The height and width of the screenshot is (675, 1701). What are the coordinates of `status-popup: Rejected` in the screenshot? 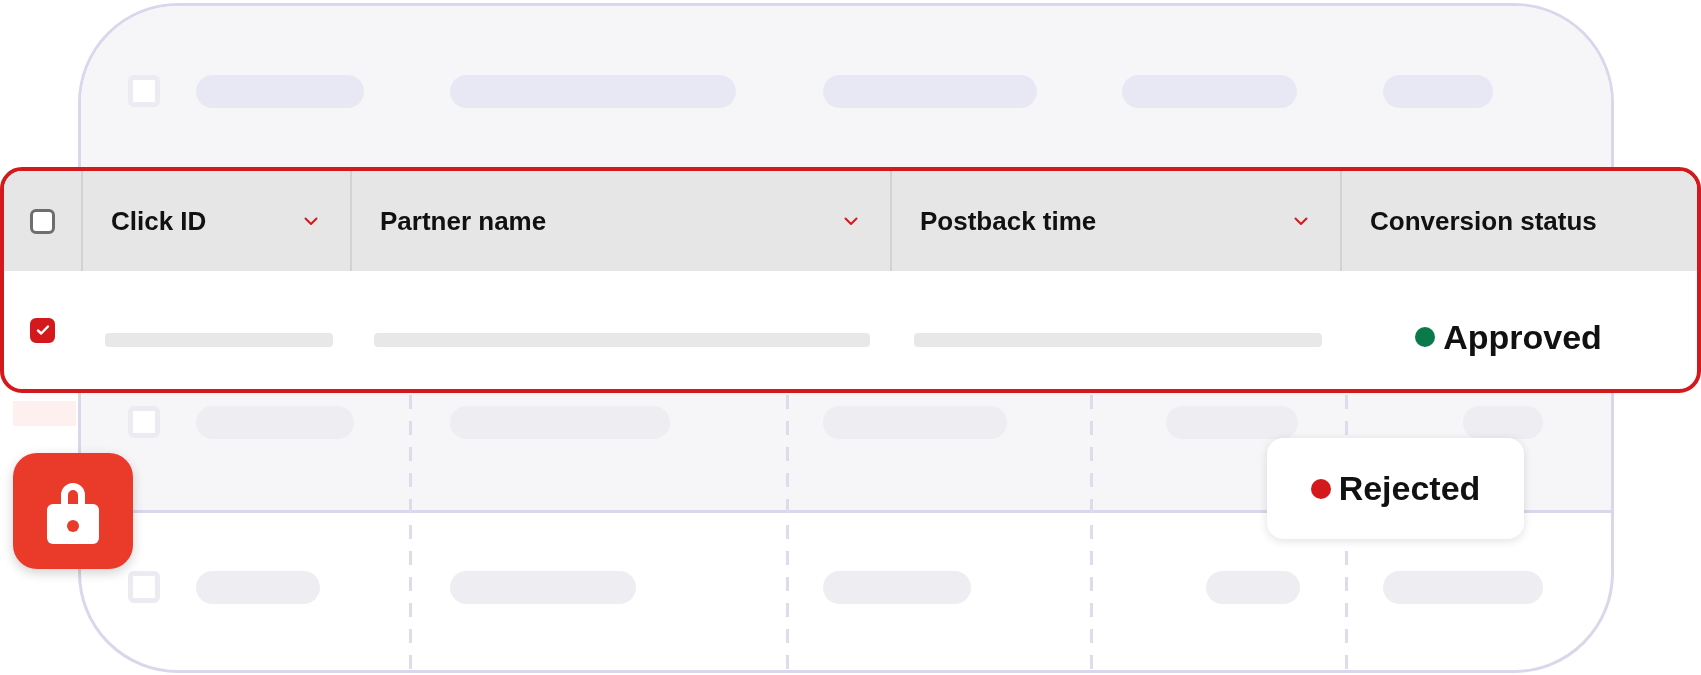 It's located at (1395, 488).